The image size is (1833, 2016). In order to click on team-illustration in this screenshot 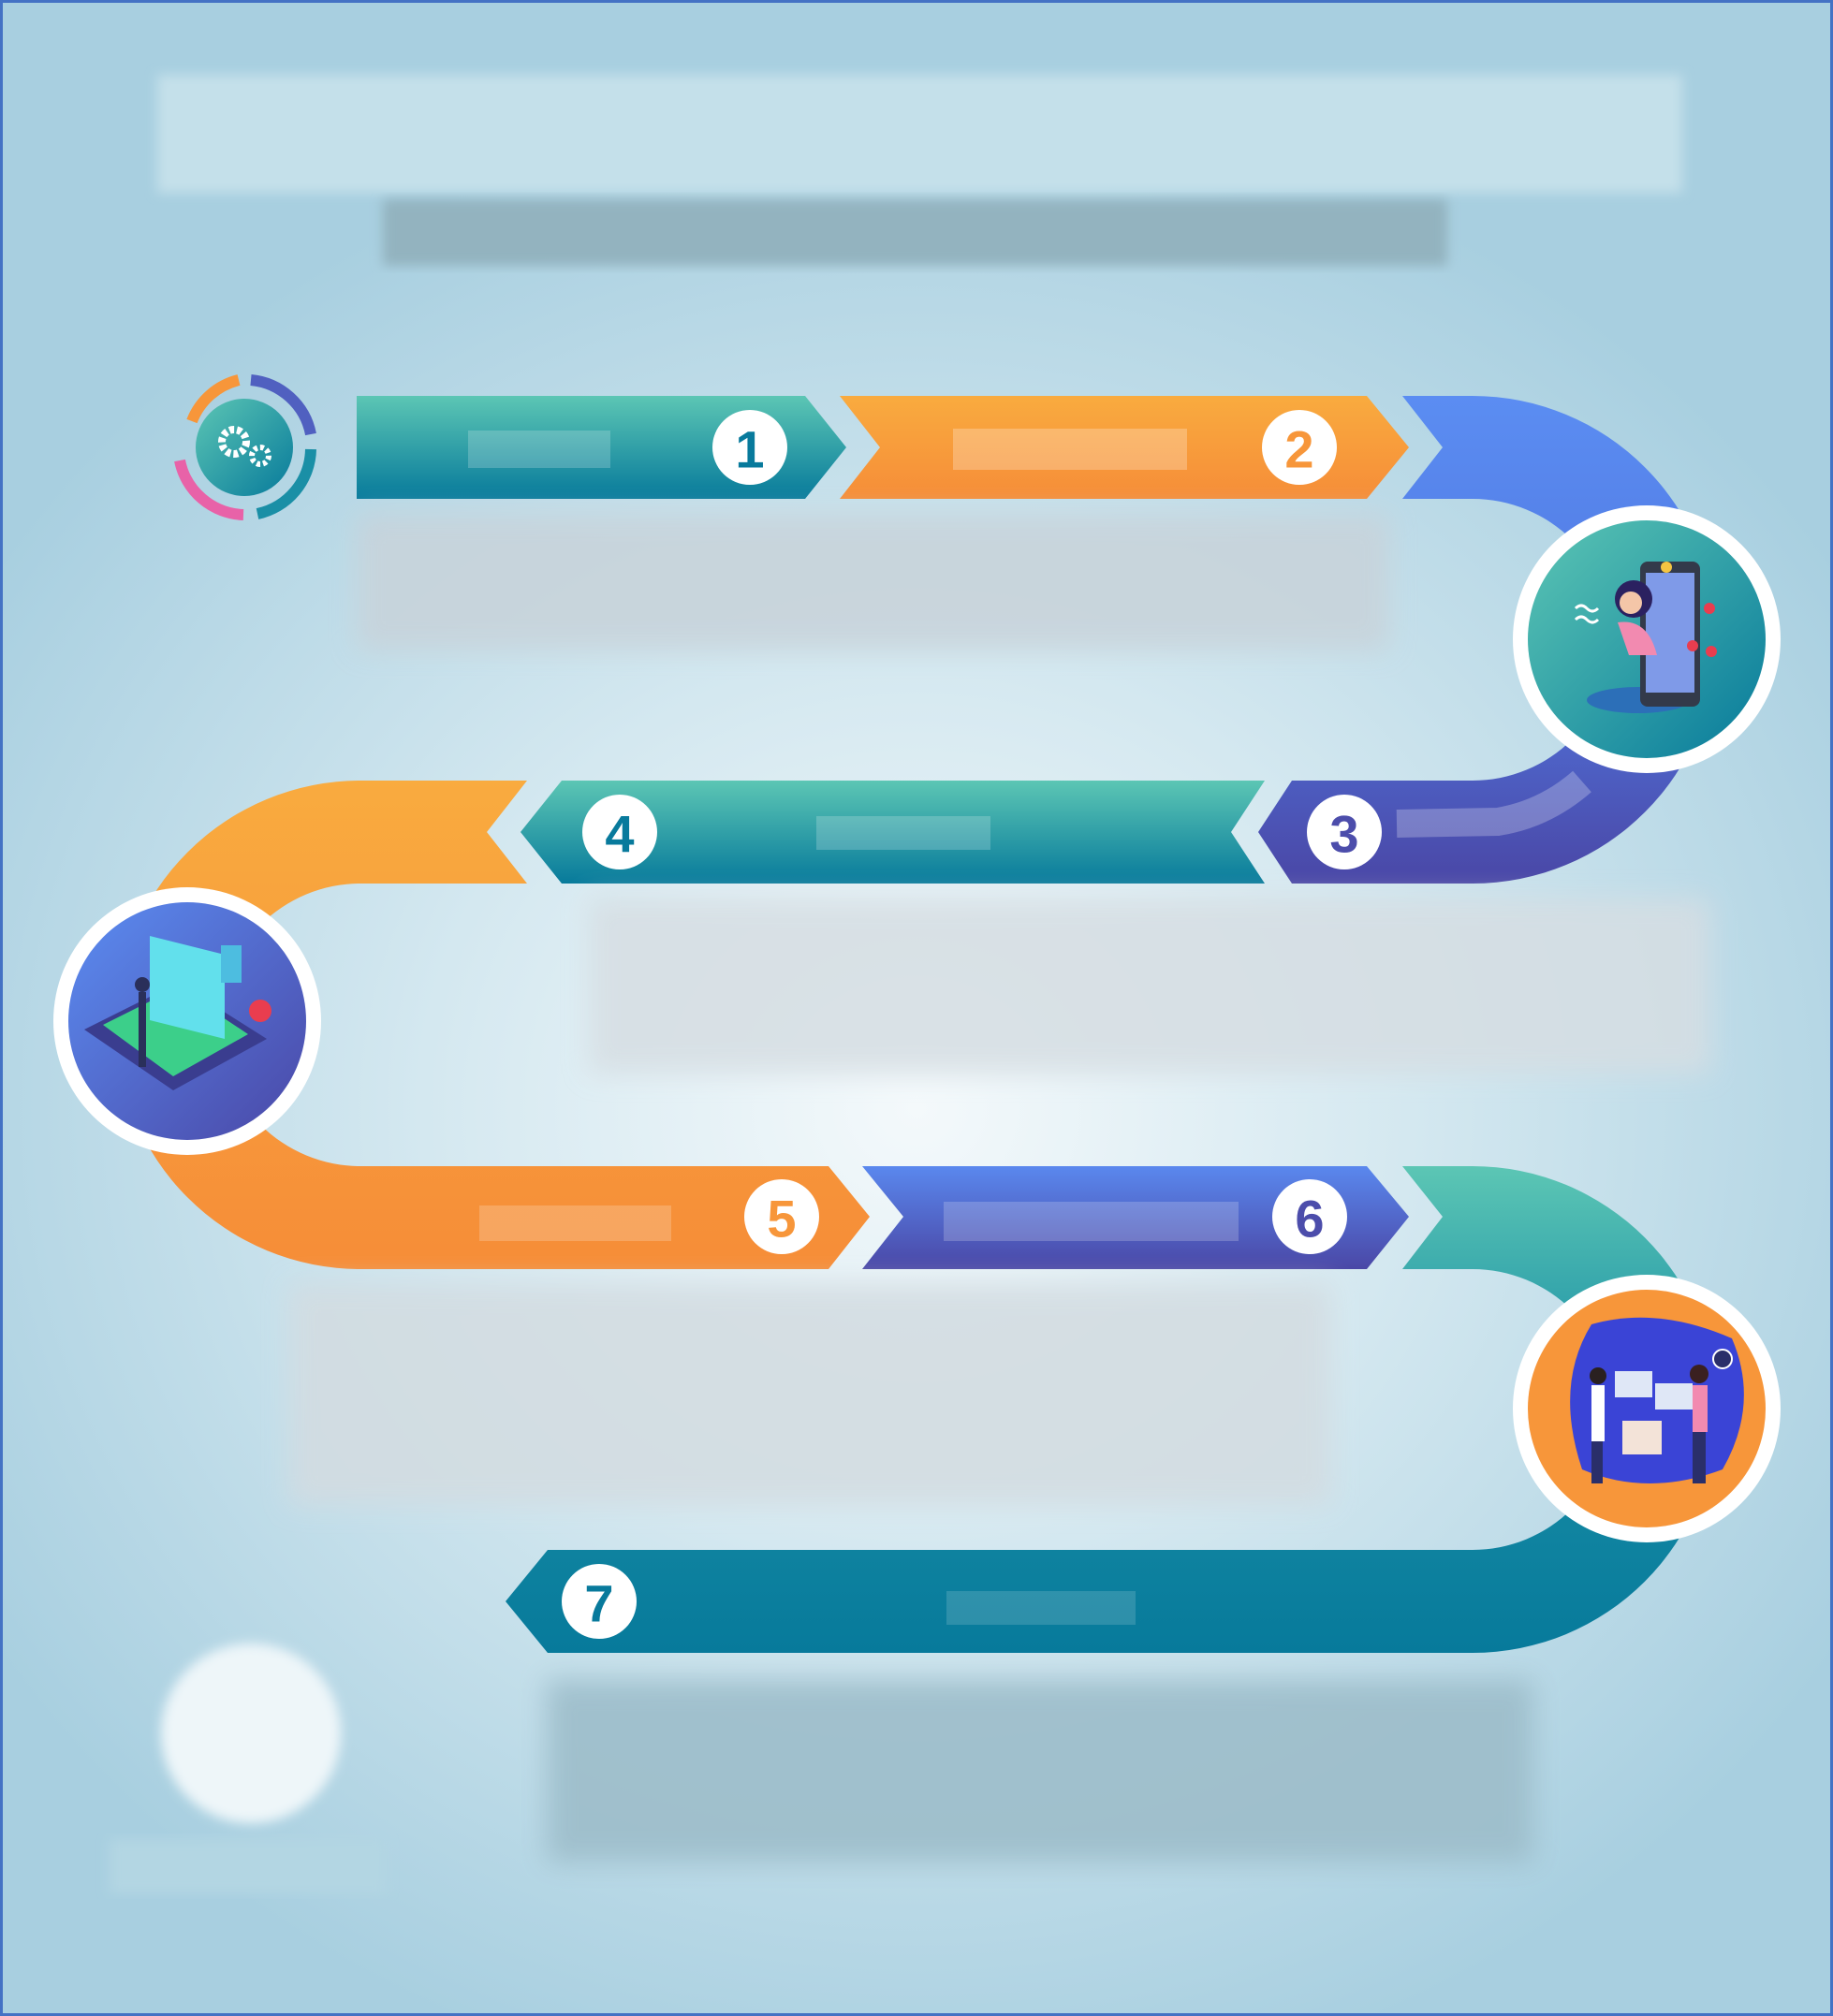, I will do `click(1647, 1408)`.